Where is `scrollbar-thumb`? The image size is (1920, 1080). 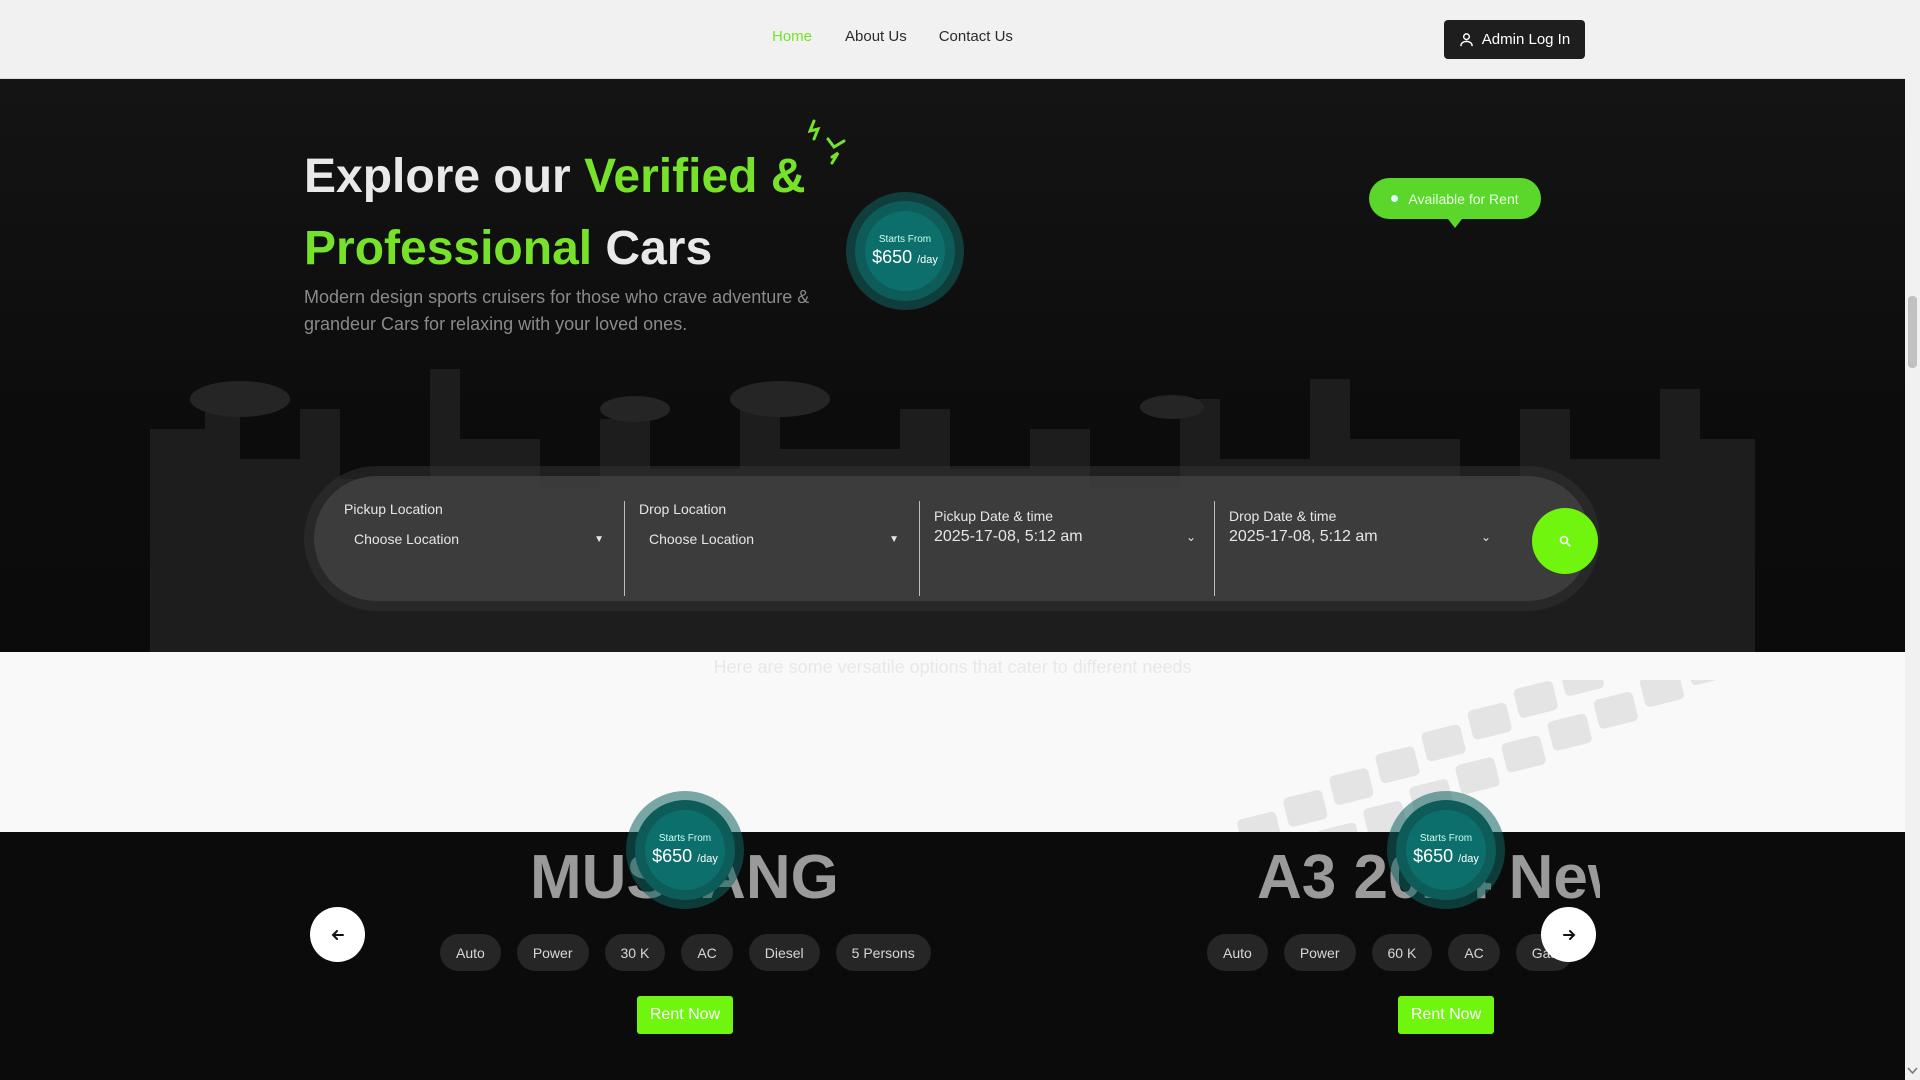
scrollbar-thumb is located at coordinates (1912, 332).